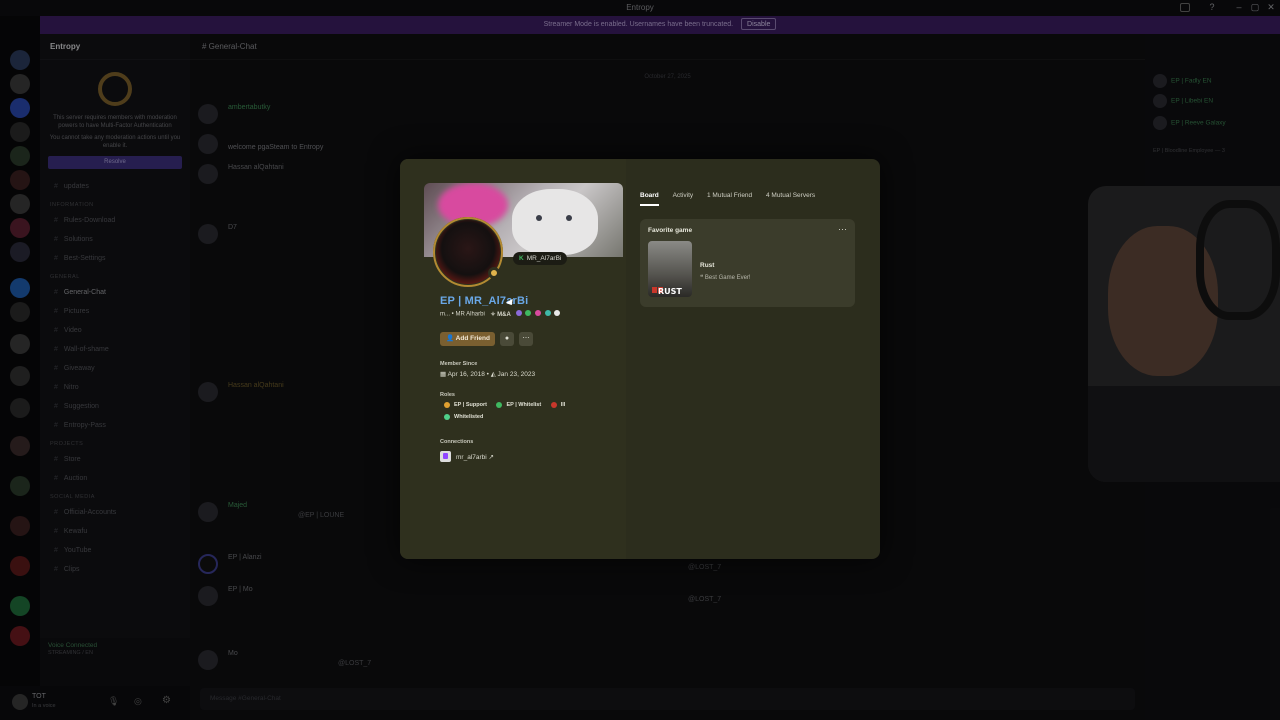 The image size is (1280, 720). What do you see at coordinates (484, 301) in the screenshot?
I see `display-name: EP | MR_Al7arBi` at bounding box center [484, 301].